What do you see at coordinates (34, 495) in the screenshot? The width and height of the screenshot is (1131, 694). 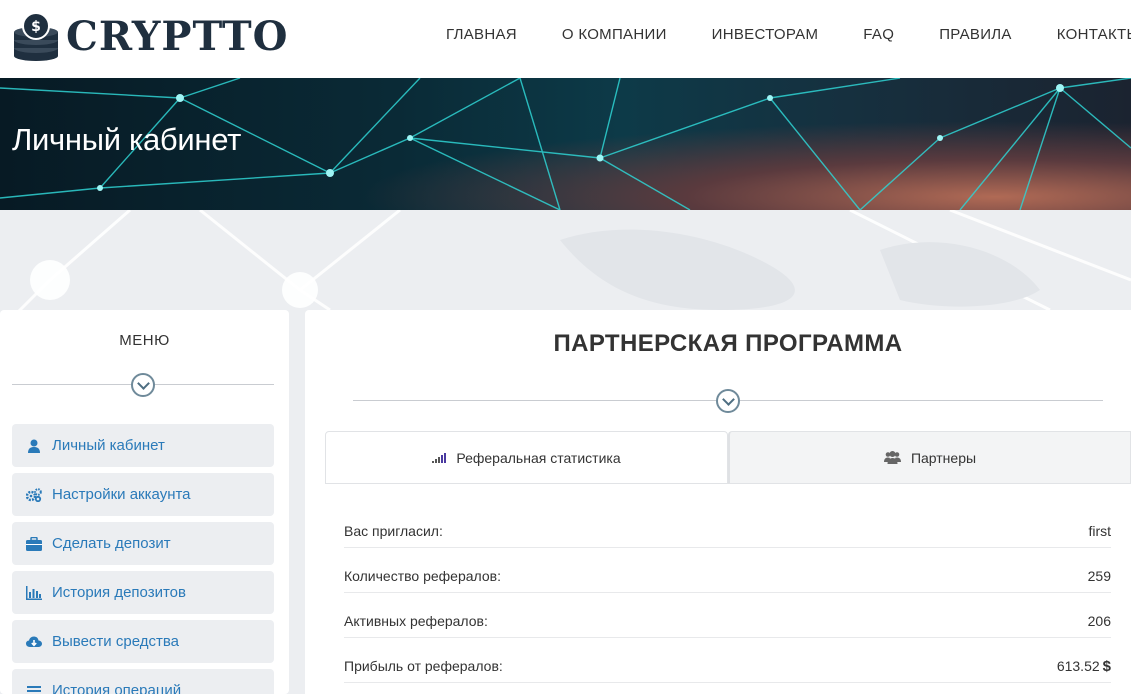 I see `gears-icon` at bounding box center [34, 495].